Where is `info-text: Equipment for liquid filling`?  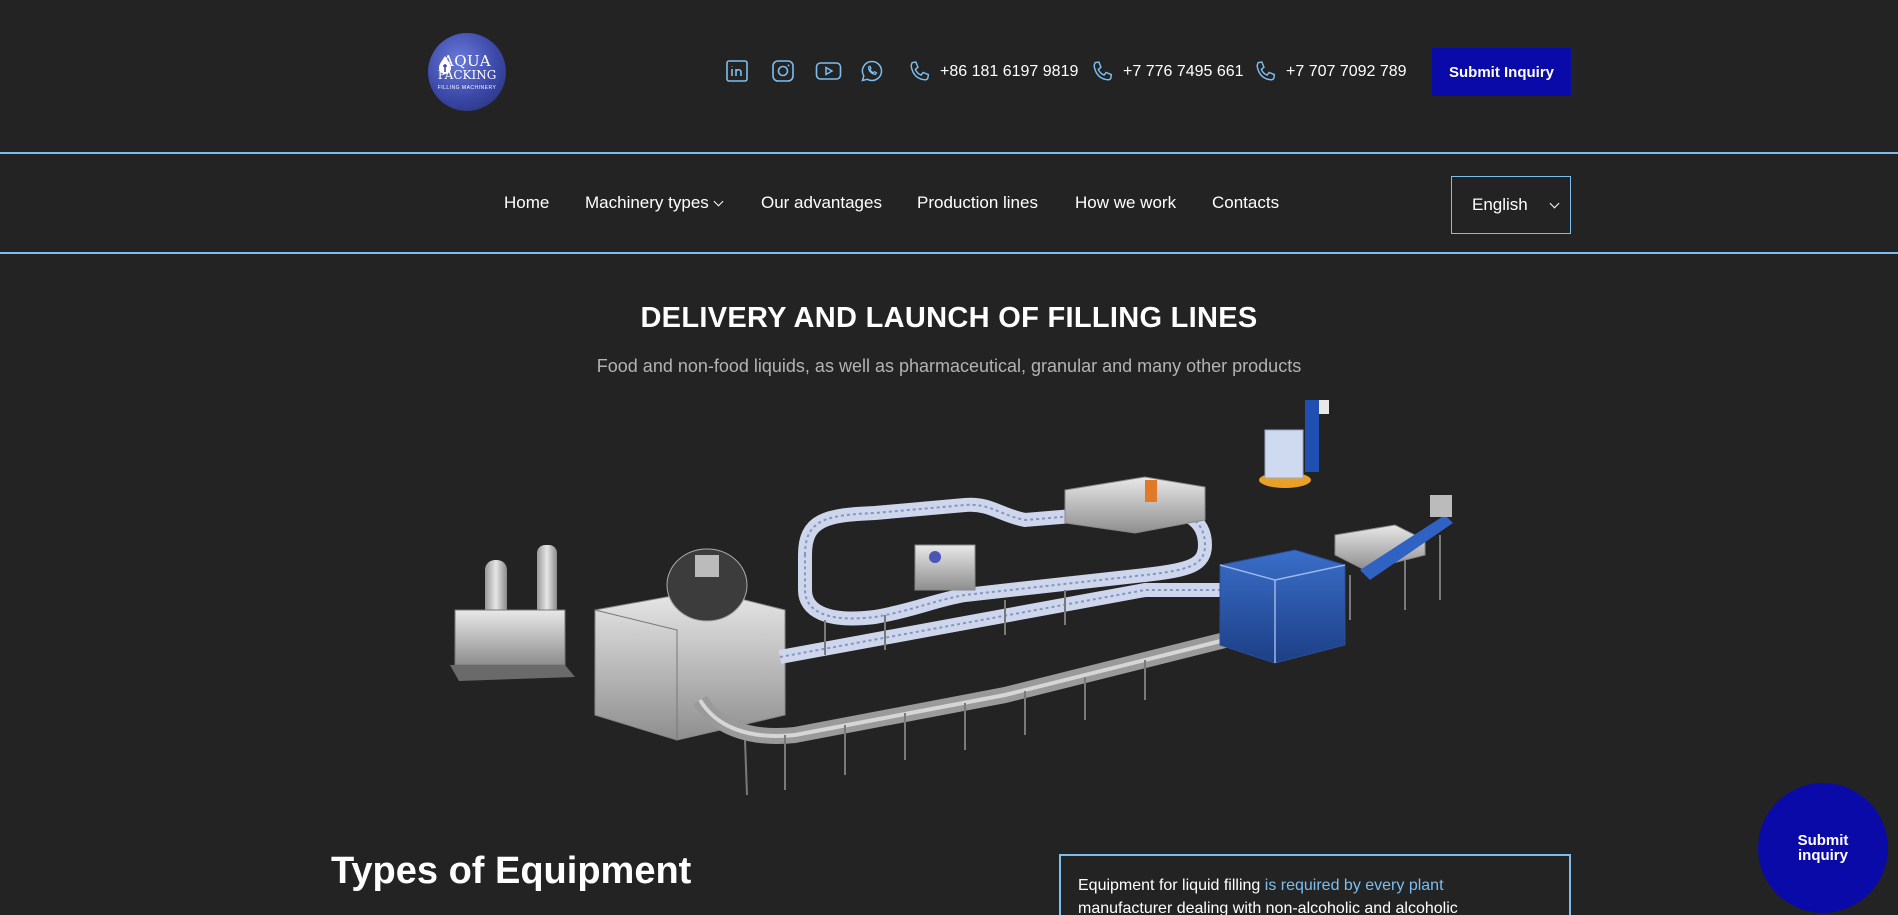 info-text: Equipment for liquid filling is located at coordinates (1171, 885).